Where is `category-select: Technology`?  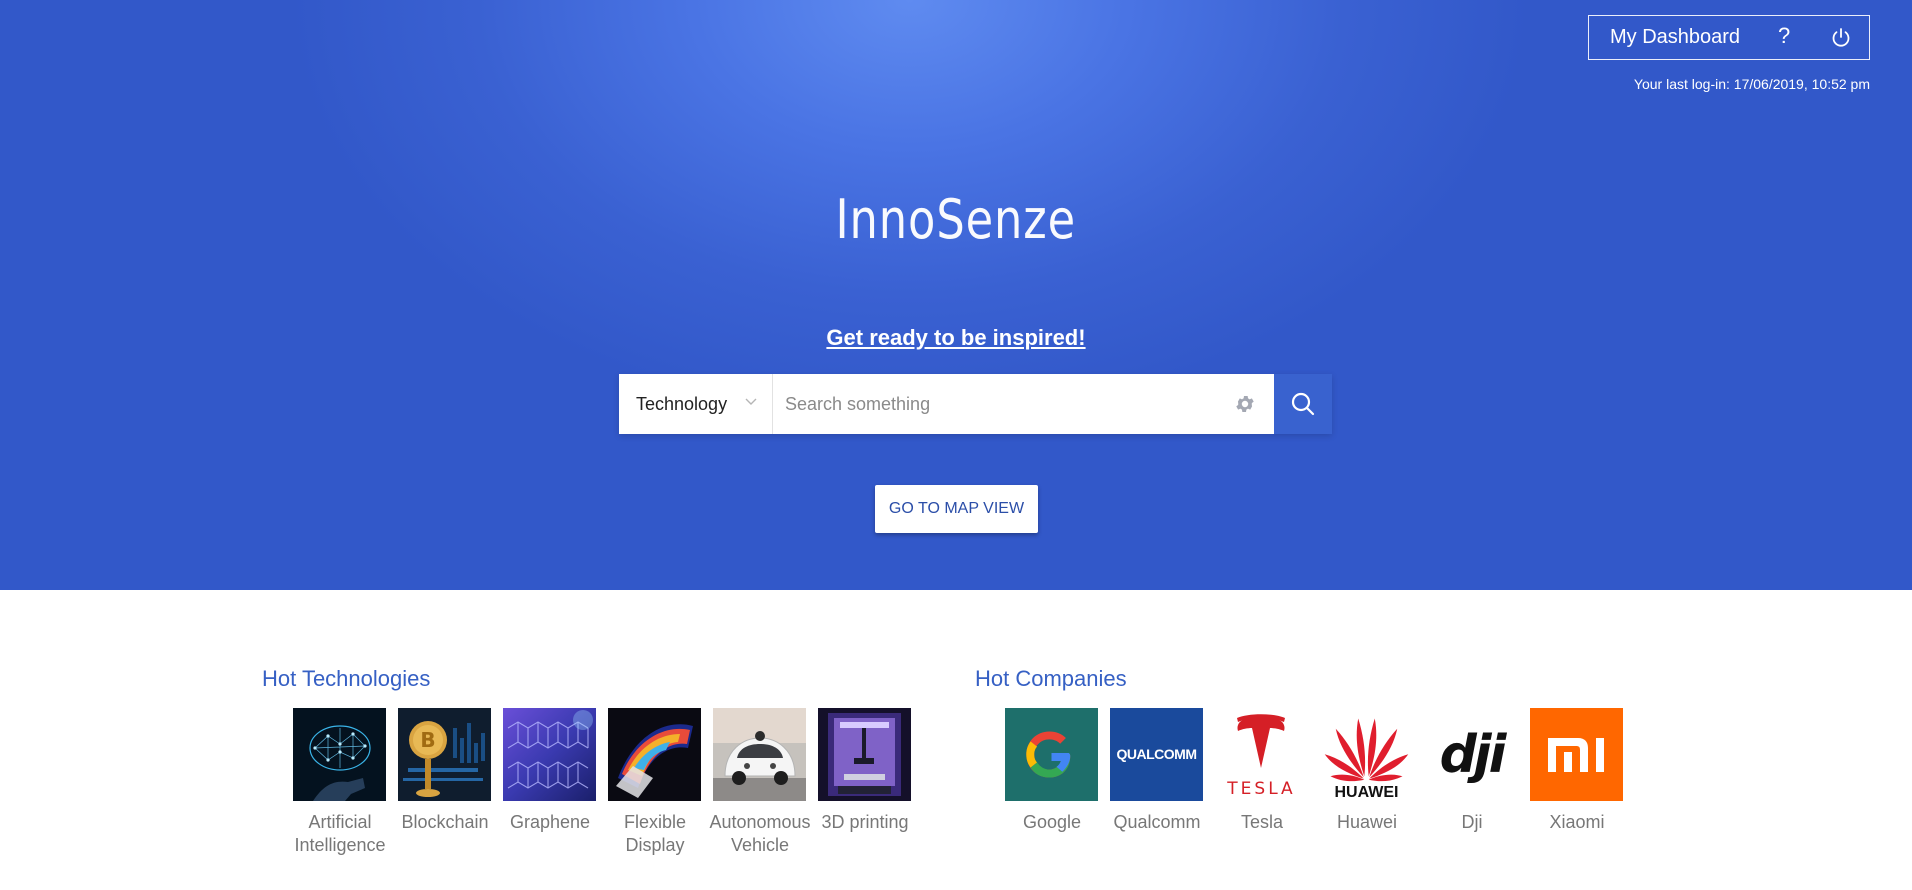 category-select: Technology is located at coordinates (696, 404).